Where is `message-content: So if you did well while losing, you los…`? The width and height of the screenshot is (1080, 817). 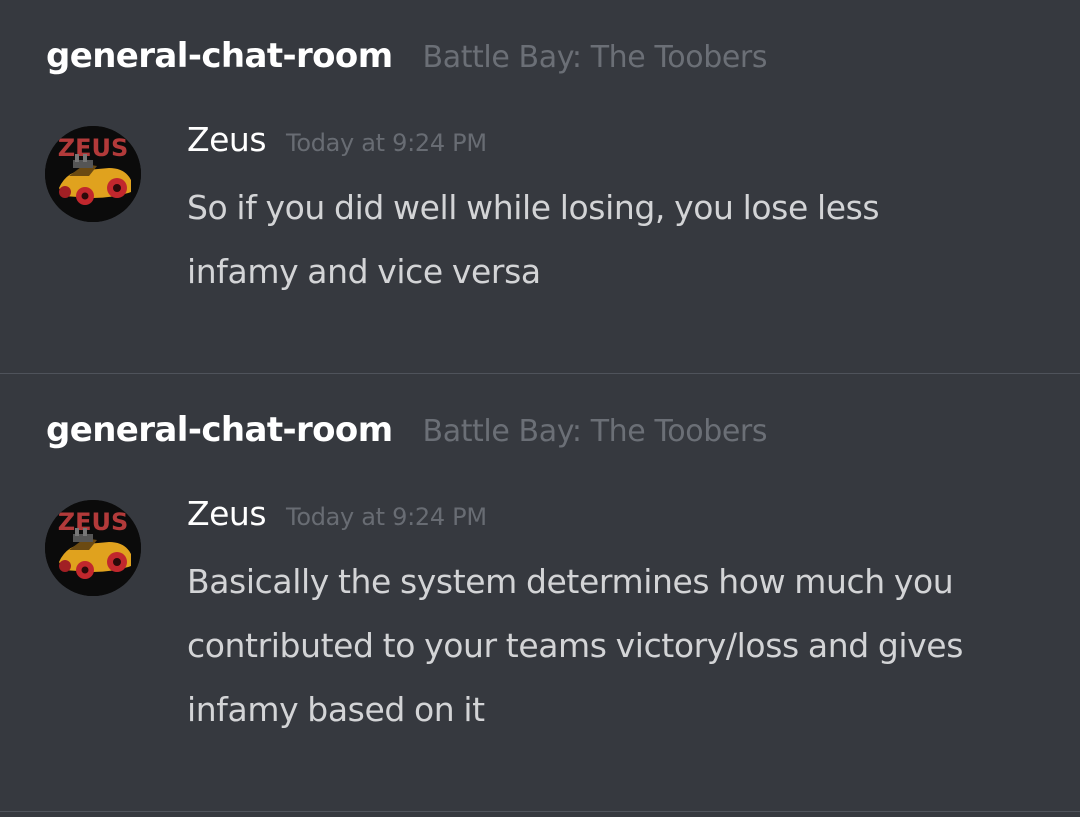
message-content: So if you did well while losing, you los… is located at coordinates (617, 240).